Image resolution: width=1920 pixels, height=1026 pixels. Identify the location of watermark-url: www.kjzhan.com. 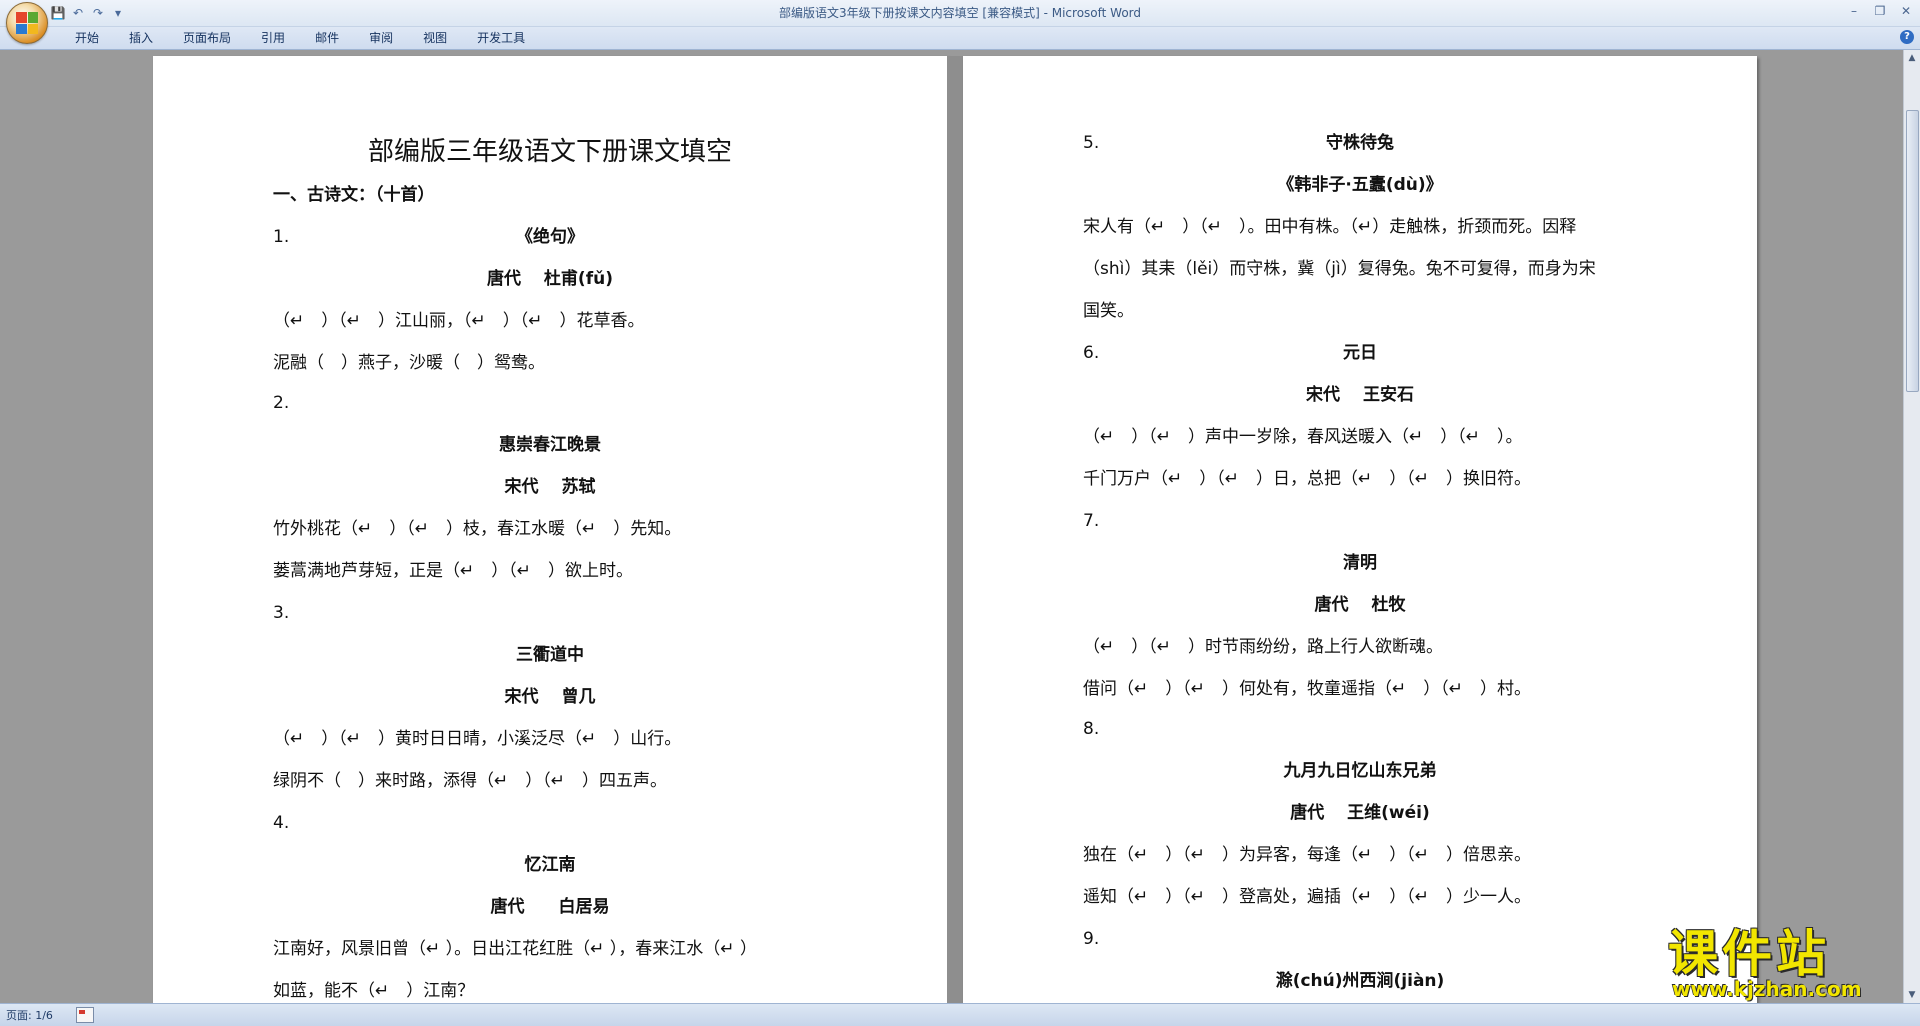
(1767, 989).